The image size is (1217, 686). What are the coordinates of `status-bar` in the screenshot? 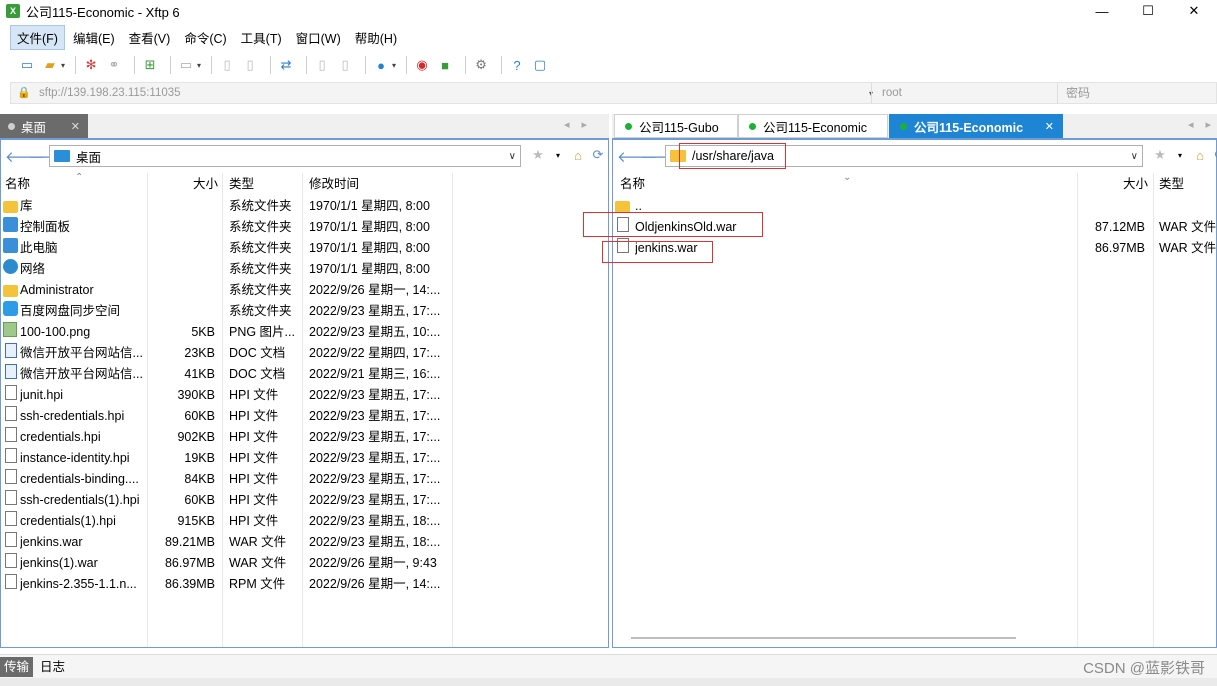 It's located at (608, 682).